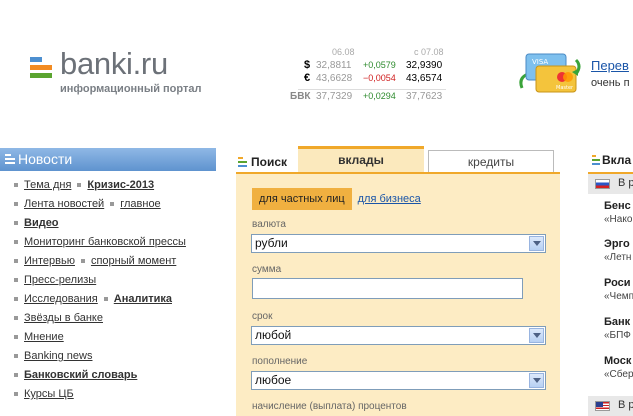 Image resolution: width=633 pixels, height=416 pixels. What do you see at coordinates (143, 299) in the screenshot?
I see `news-link: Аналитика` at bounding box center [143, 299].